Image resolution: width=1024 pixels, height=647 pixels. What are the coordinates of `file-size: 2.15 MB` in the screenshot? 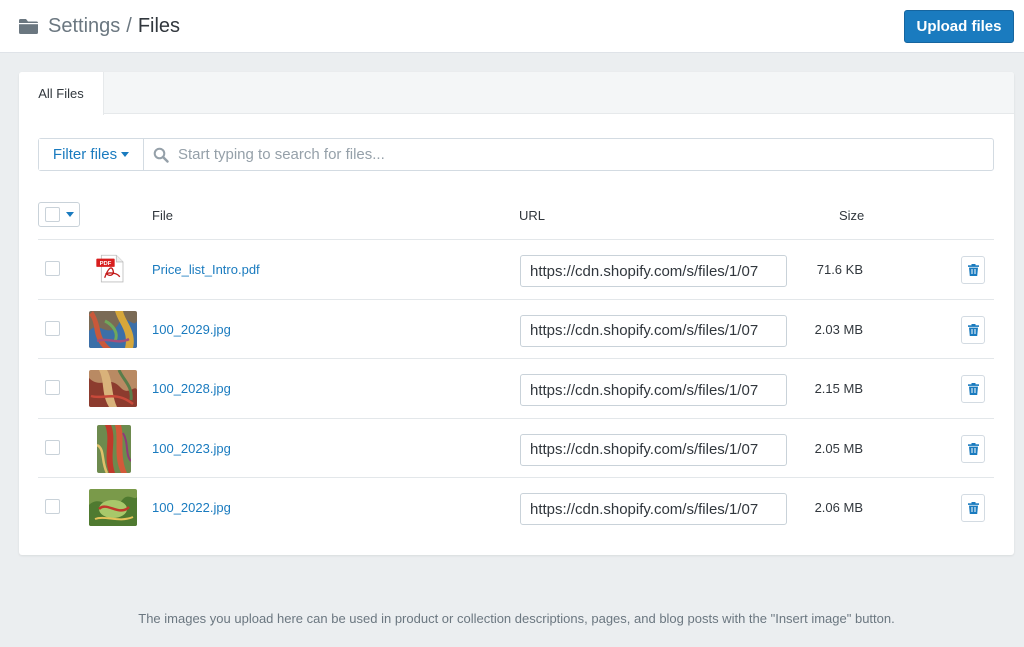 It's located at (838, 388).